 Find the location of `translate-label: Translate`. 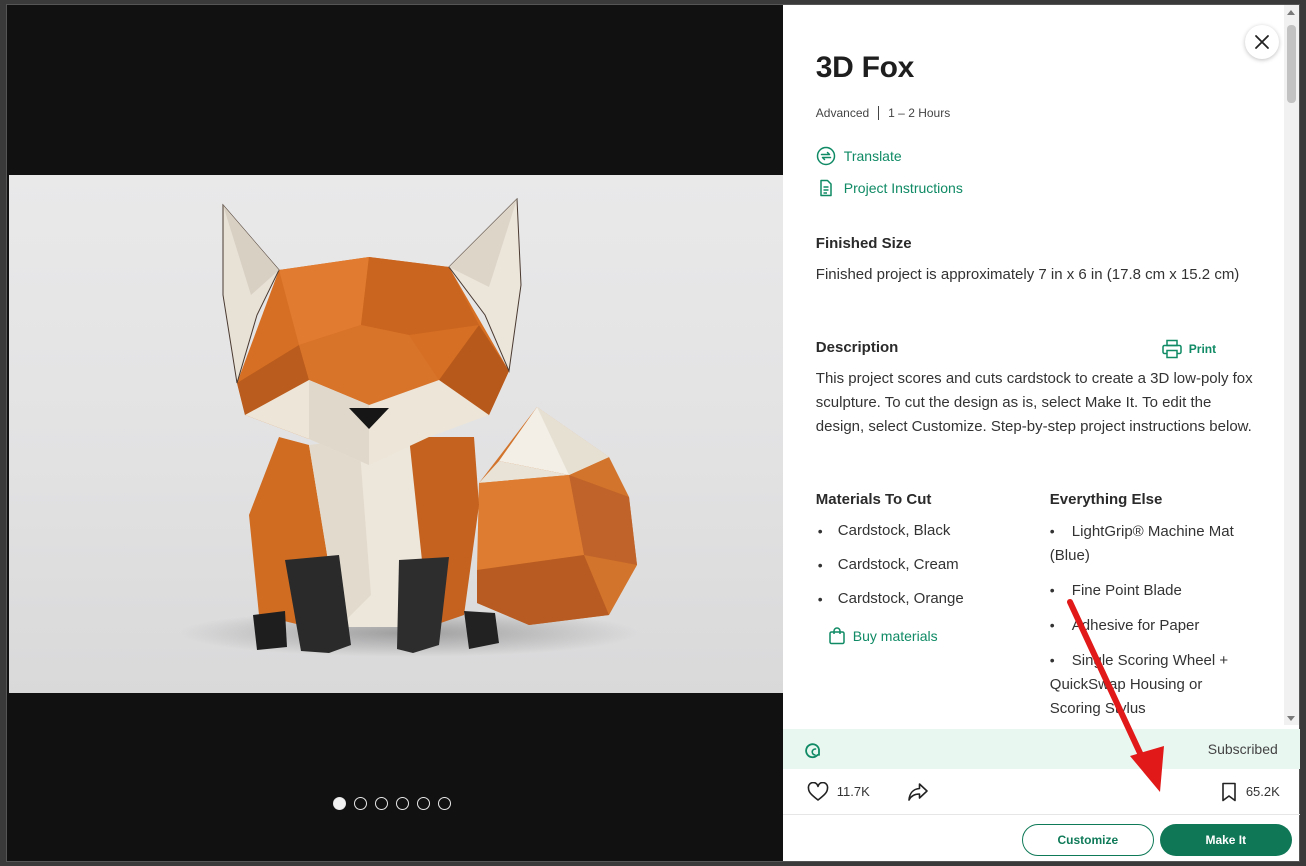

translate-label: Translate is located at coordinates (872, 156).